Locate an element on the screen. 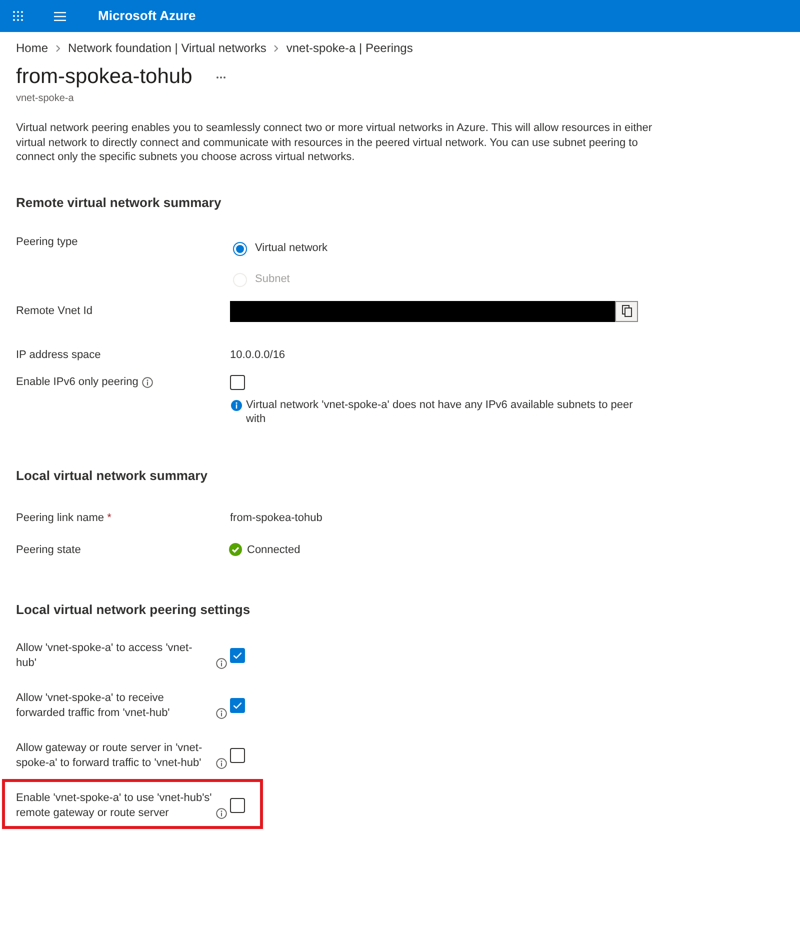 This screenshot has width=800, height=940. breadcrumb-link: vnet-spoke-a | Peerings is located at coordinates (349, 48).